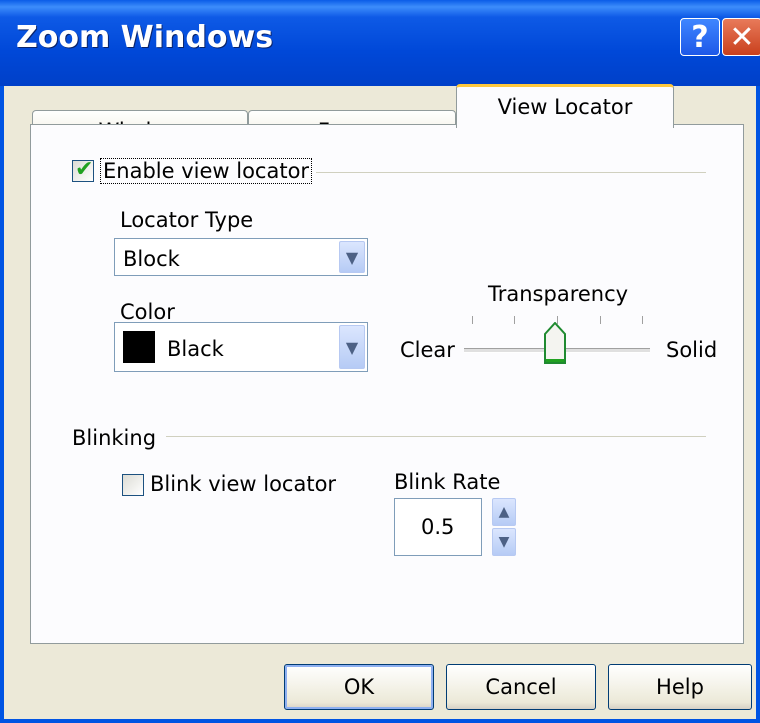  Describe the element at coordinates (114, 438) in the screenshot. I see `blinking-section-label: Blinking` at that location.